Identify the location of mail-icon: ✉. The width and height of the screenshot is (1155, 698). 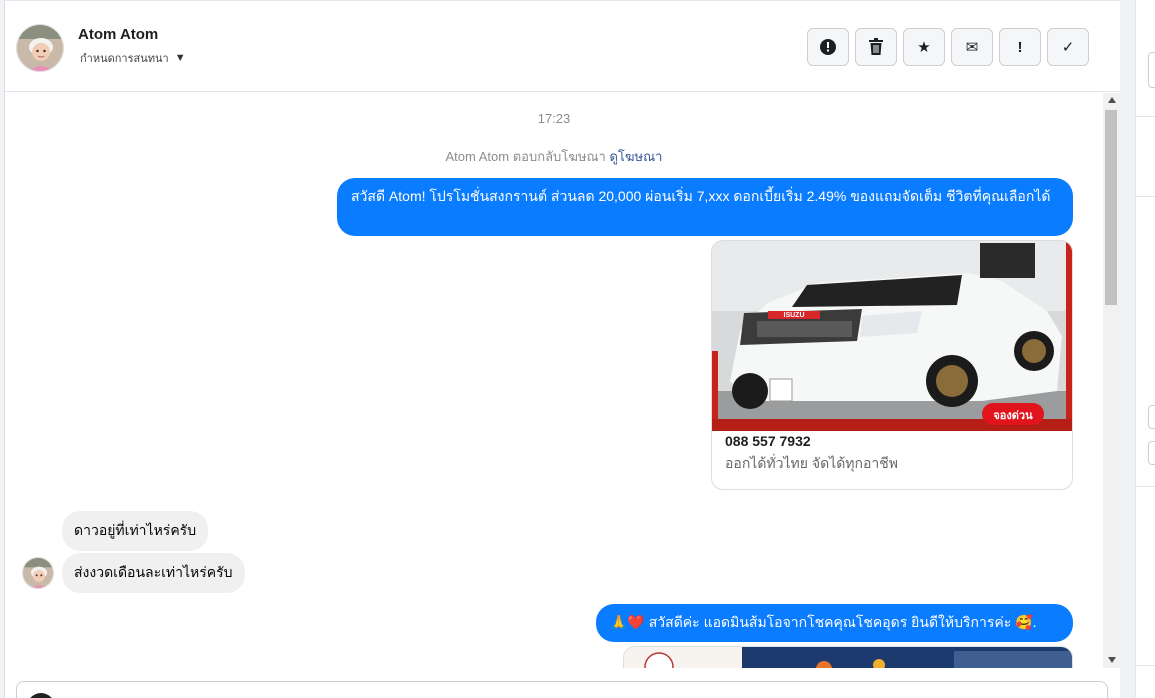
(972, 47).